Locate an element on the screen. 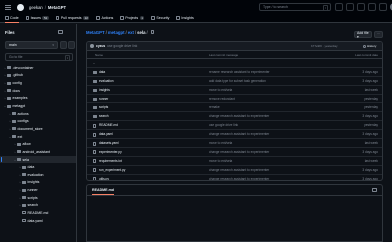  table-row: .. is located at coordinates (234, 63).